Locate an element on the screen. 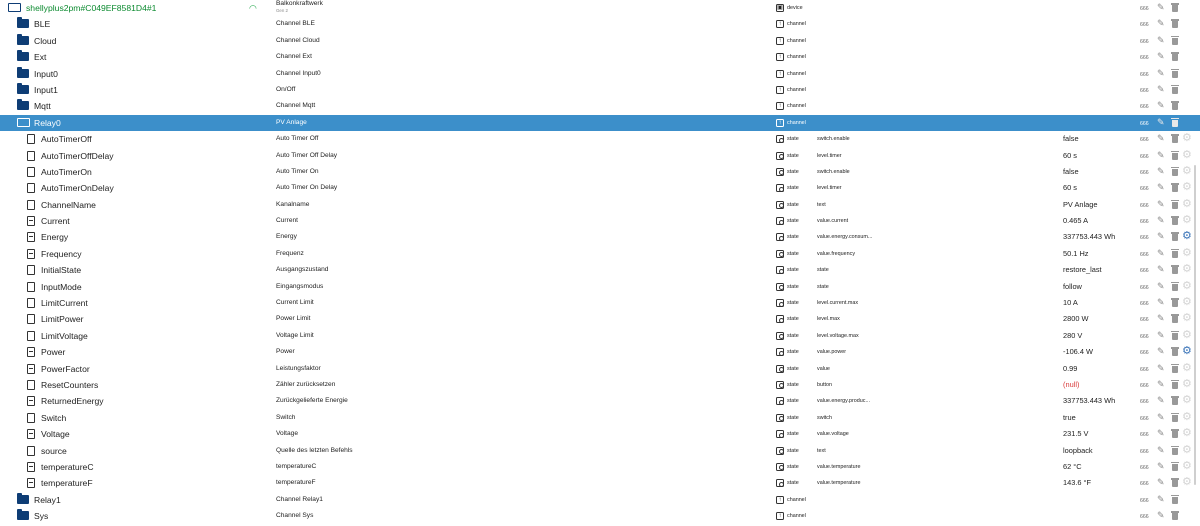 This screenshot has width=1200, height=526. tree-cell: AutoTimerOffDelay is located at coordinates (135, 156).